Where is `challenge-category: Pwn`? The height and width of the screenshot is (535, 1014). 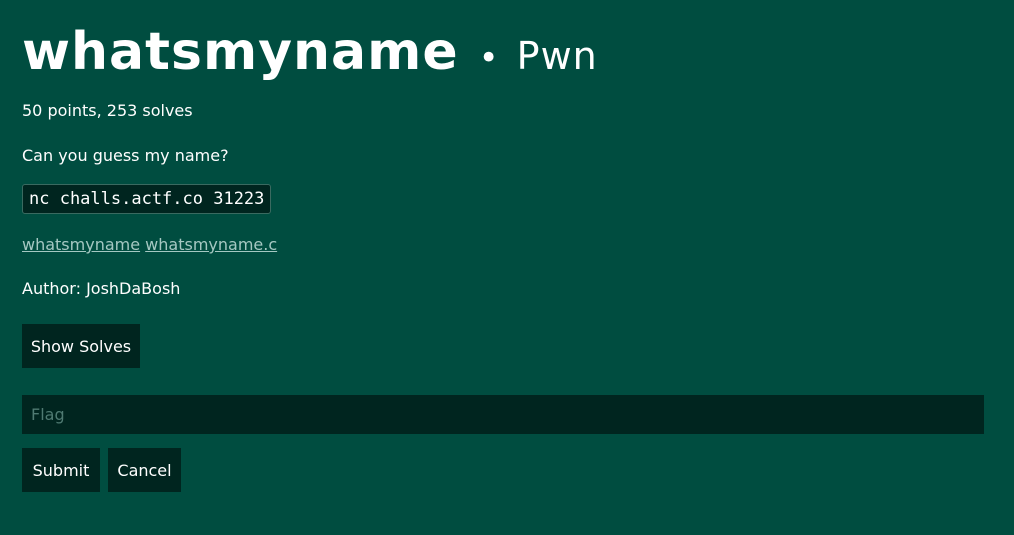 challenge-category: Pwn is located at coordinates (557, 56).